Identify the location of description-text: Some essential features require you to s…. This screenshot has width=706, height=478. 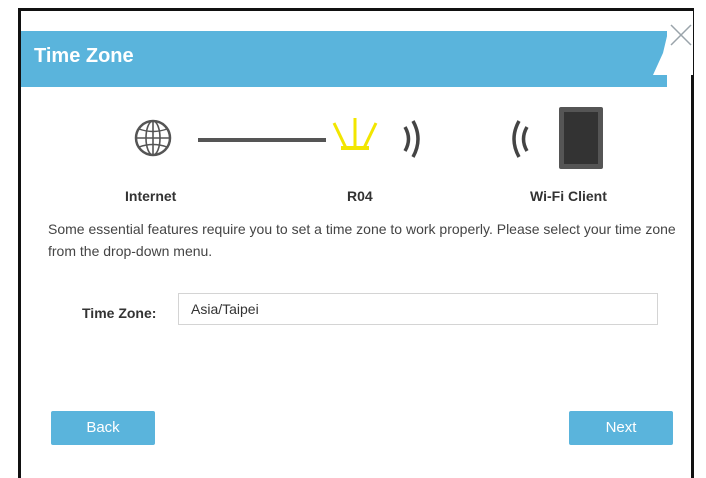
(362, 240).